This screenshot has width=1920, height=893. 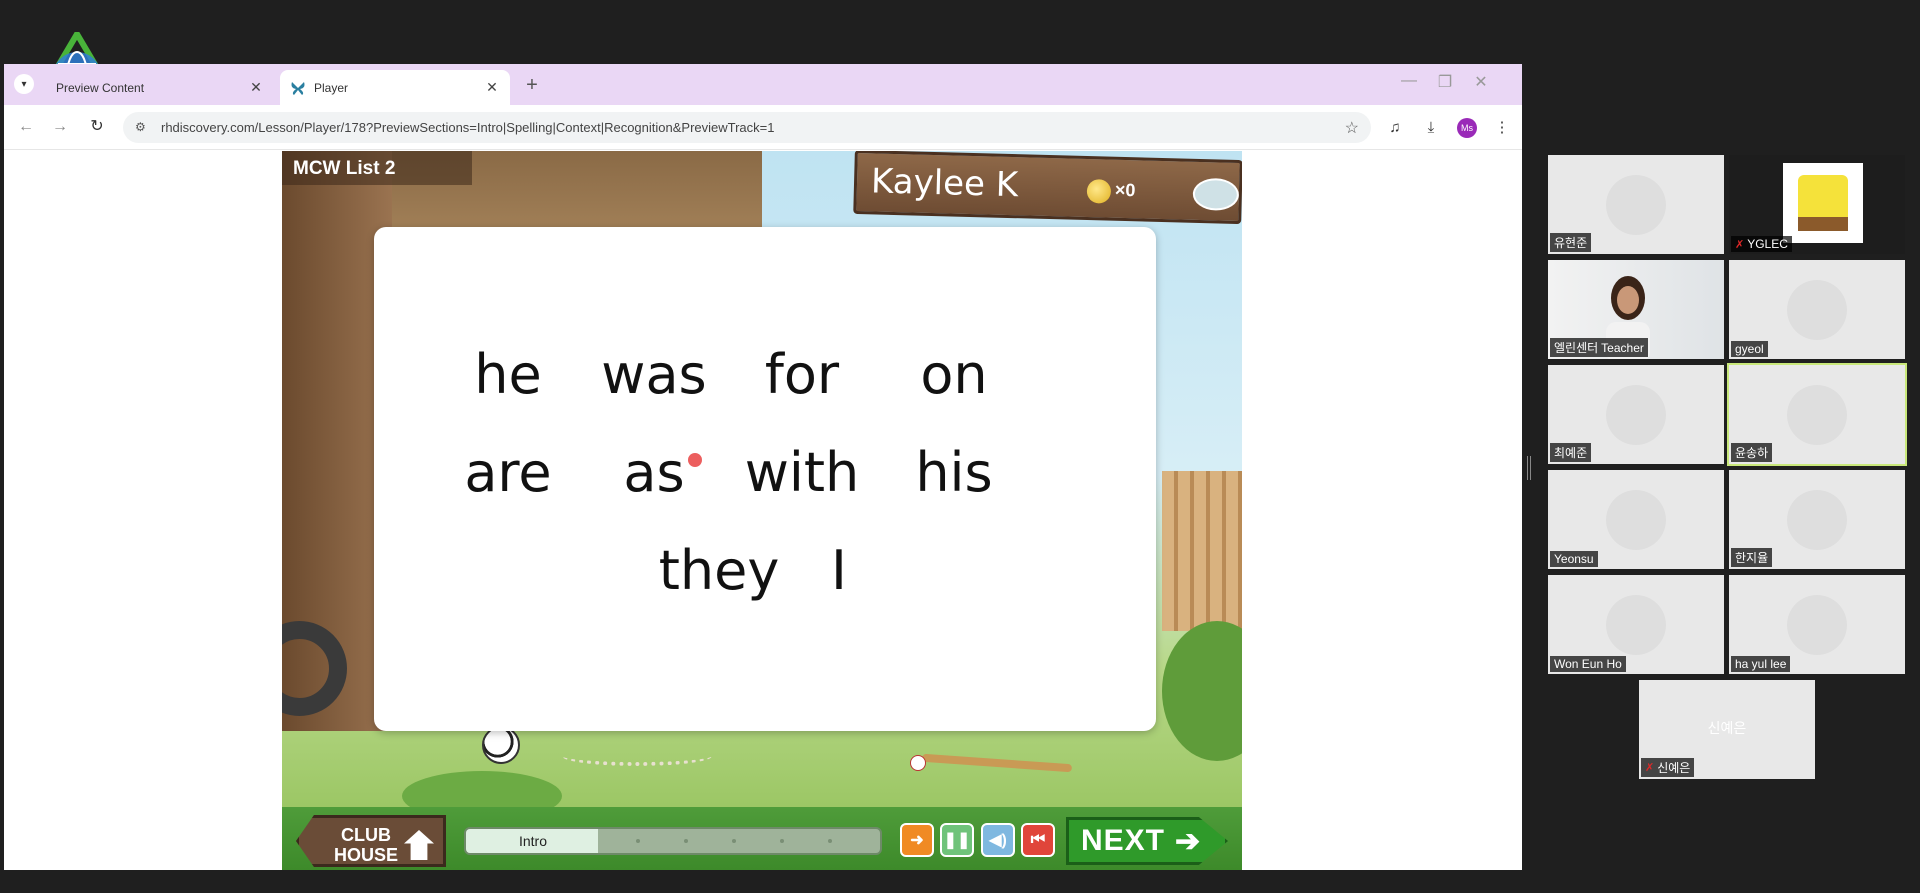 What do you see at coordinates (654, 374) in the screenshot?
I see `word-was: was` at bounding box center [654, 374].